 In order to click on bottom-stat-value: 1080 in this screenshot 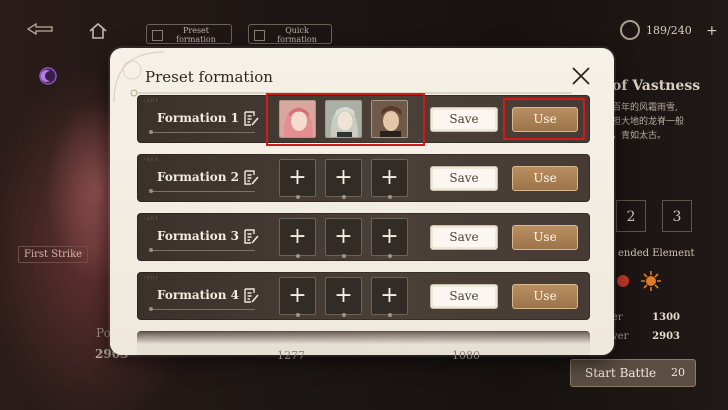, I will do `click(466, 355)`.